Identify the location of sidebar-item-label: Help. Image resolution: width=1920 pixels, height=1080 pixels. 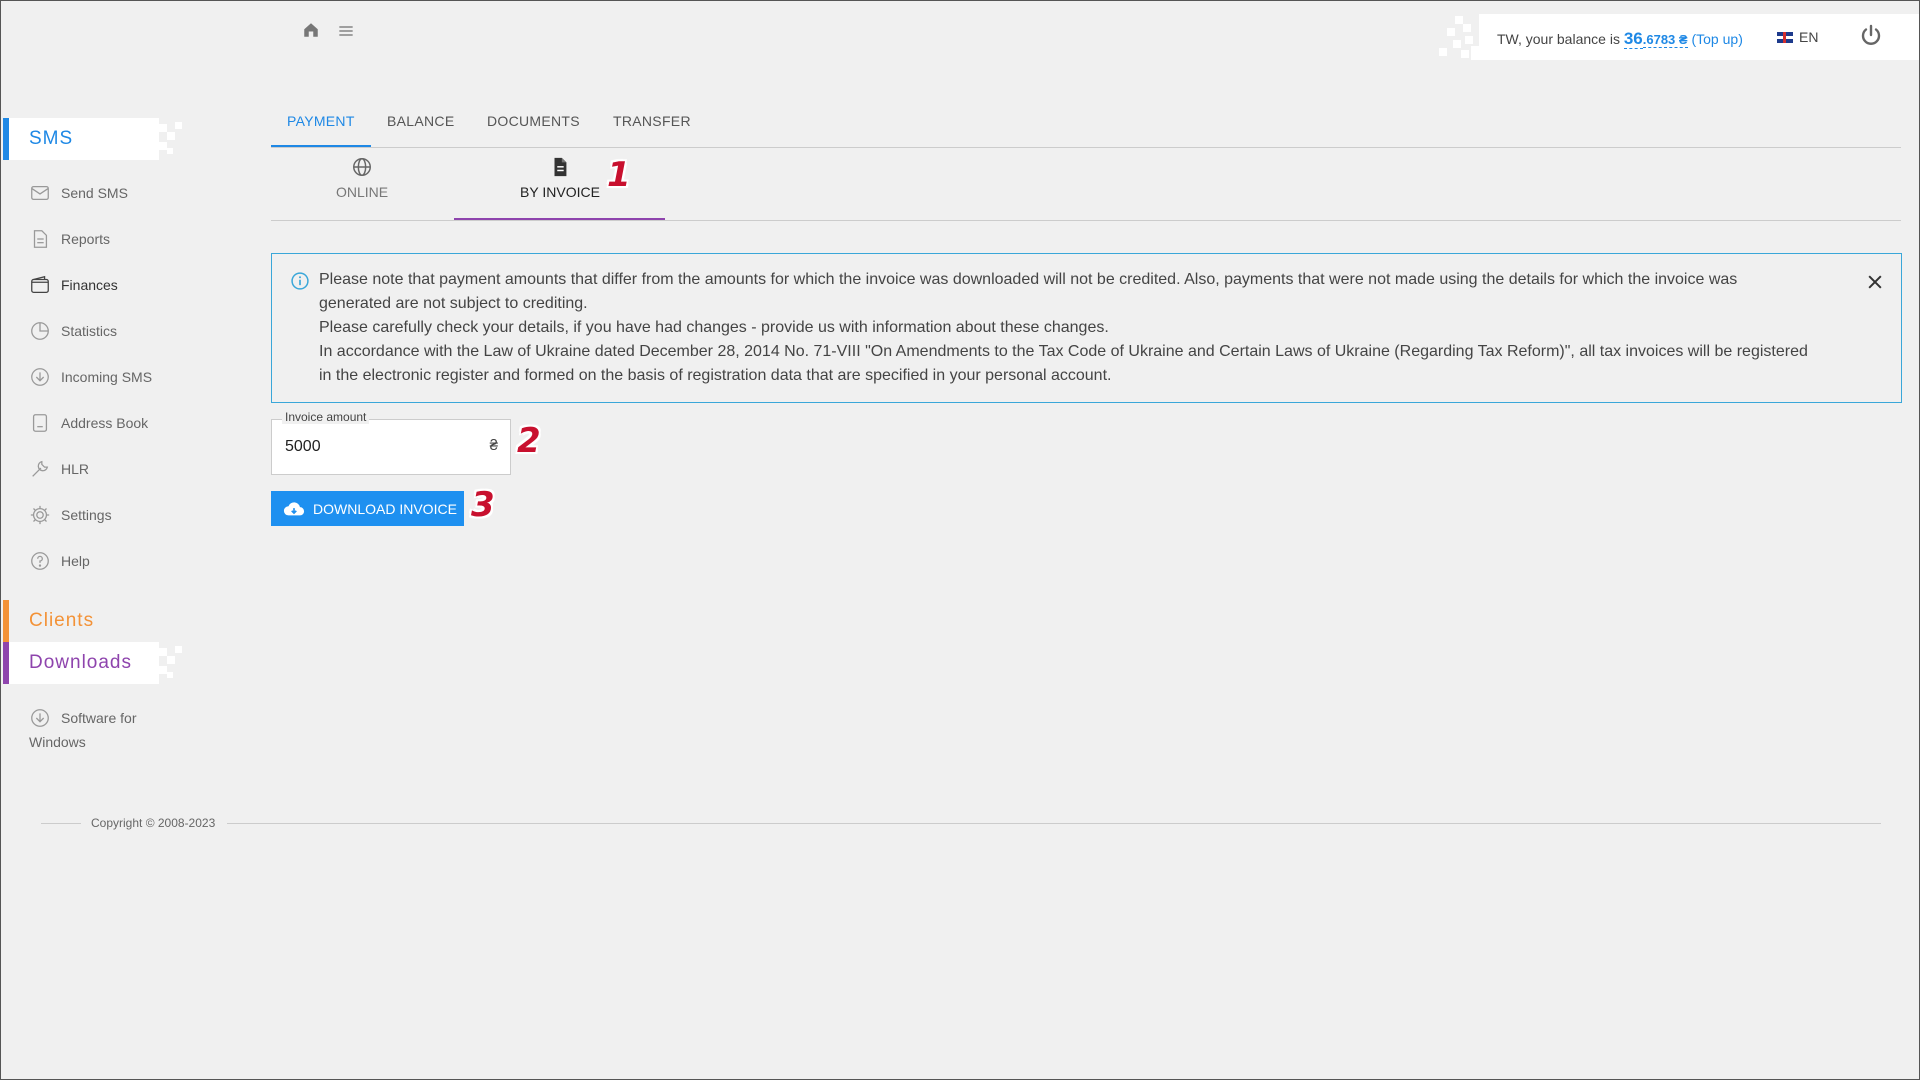
(75, 561).